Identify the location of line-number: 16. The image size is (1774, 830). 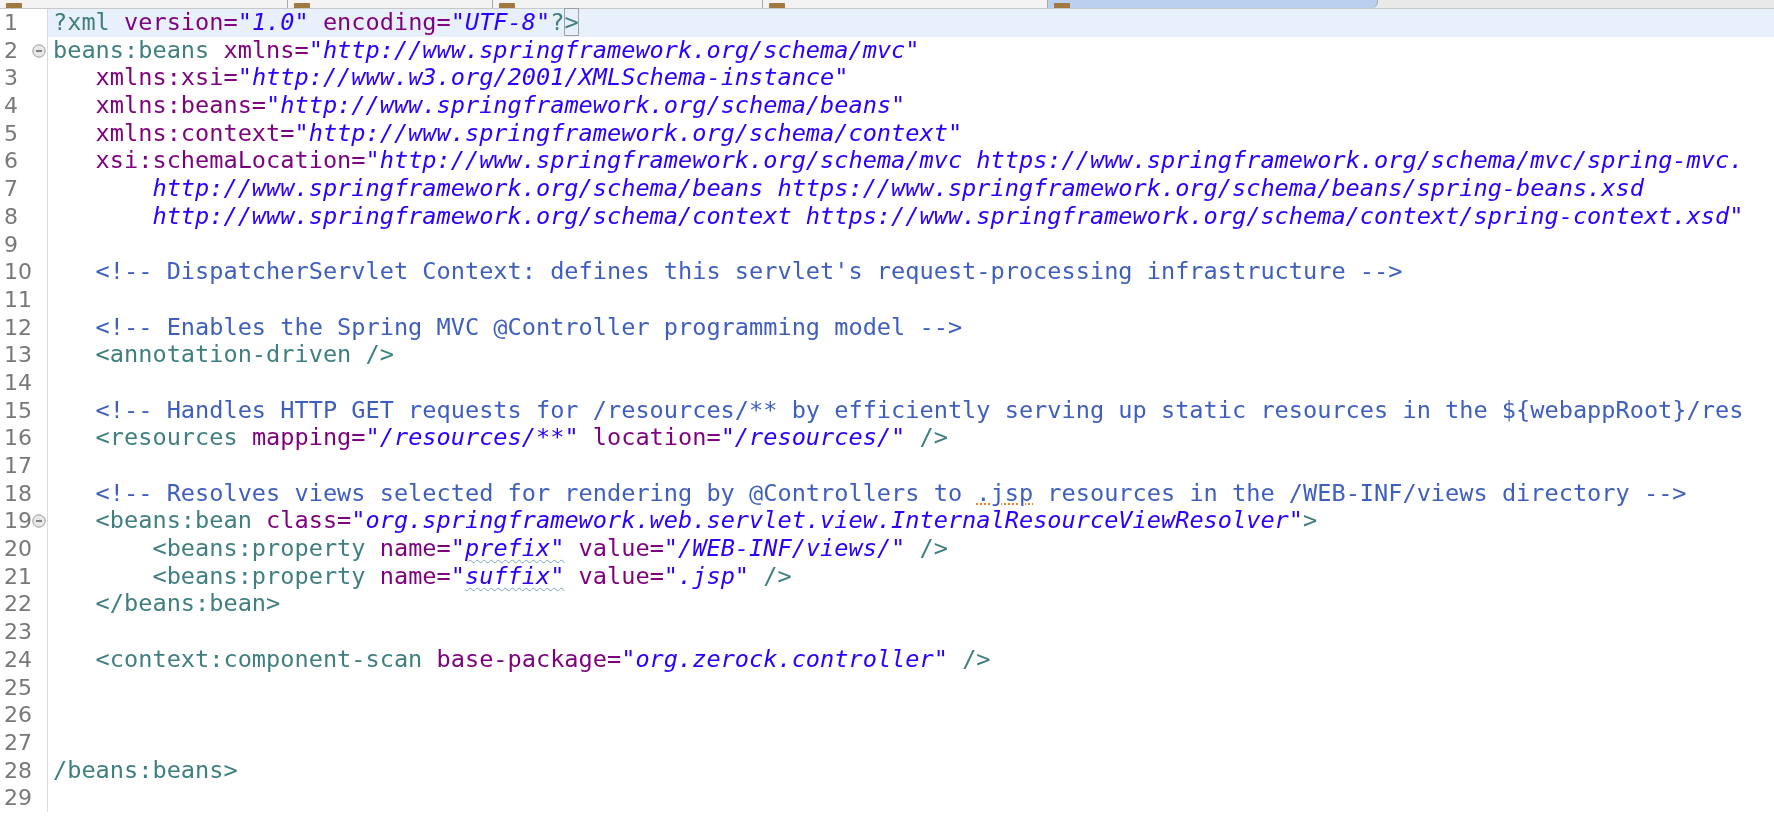
(17, 438).